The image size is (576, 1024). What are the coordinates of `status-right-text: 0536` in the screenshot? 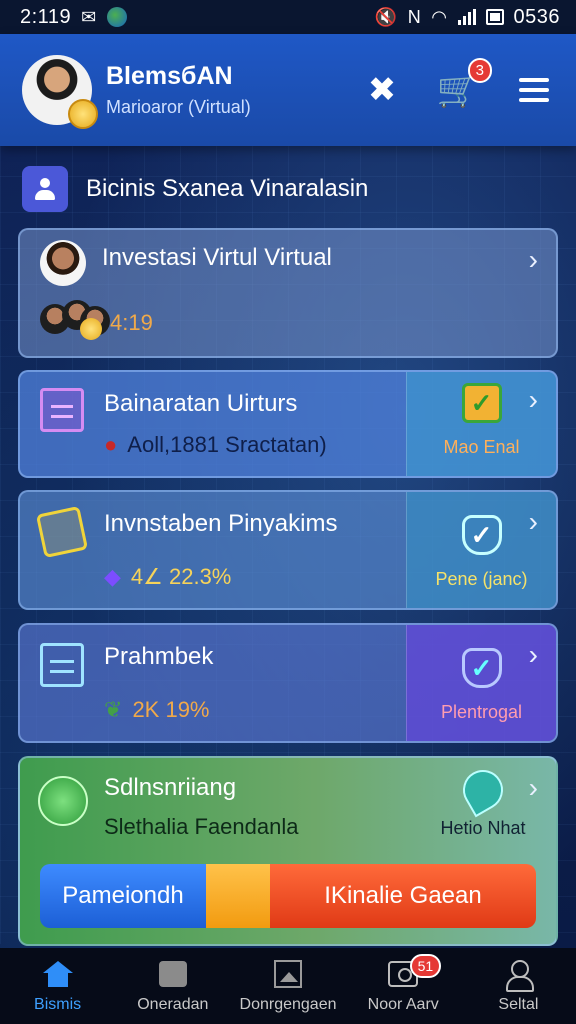 It's located at (536, 16).